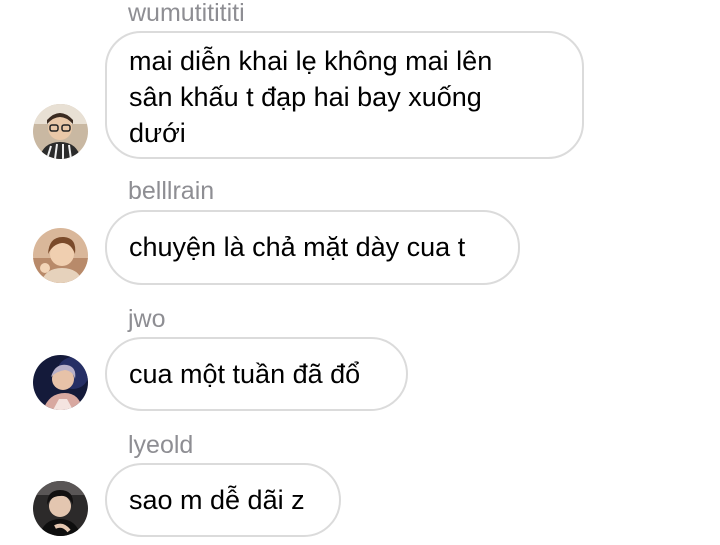  What do you see at coordinates (171, 191) in the screenshot?
I see `sender-name: belllrain` at bounding box center [171, 191].